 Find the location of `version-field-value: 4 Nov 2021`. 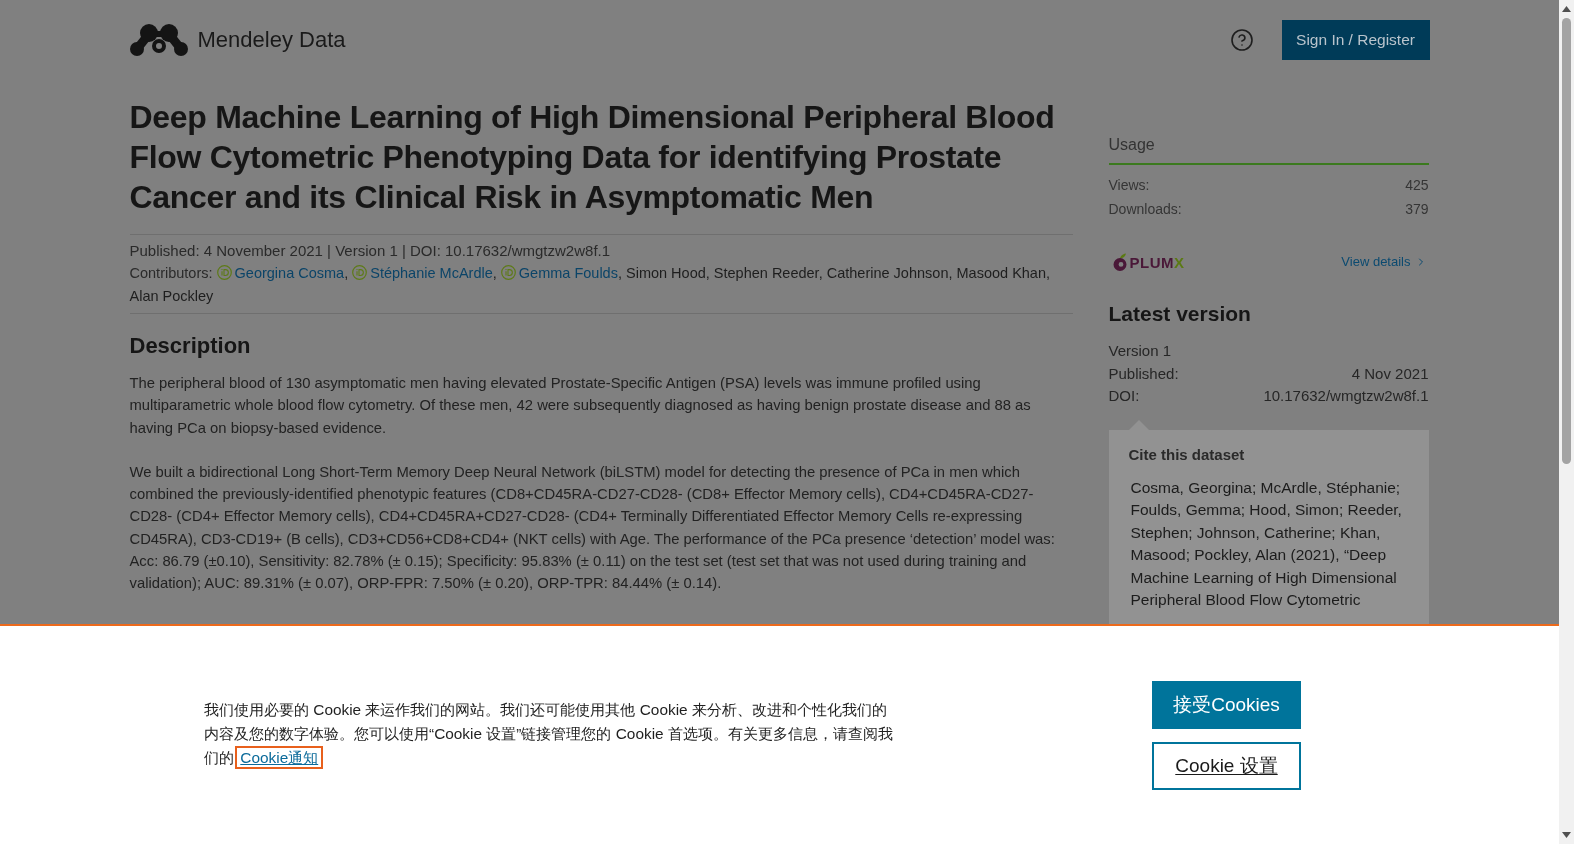

version-field-value: 4 Nov 2021 is located at coordinates (1390, 373).